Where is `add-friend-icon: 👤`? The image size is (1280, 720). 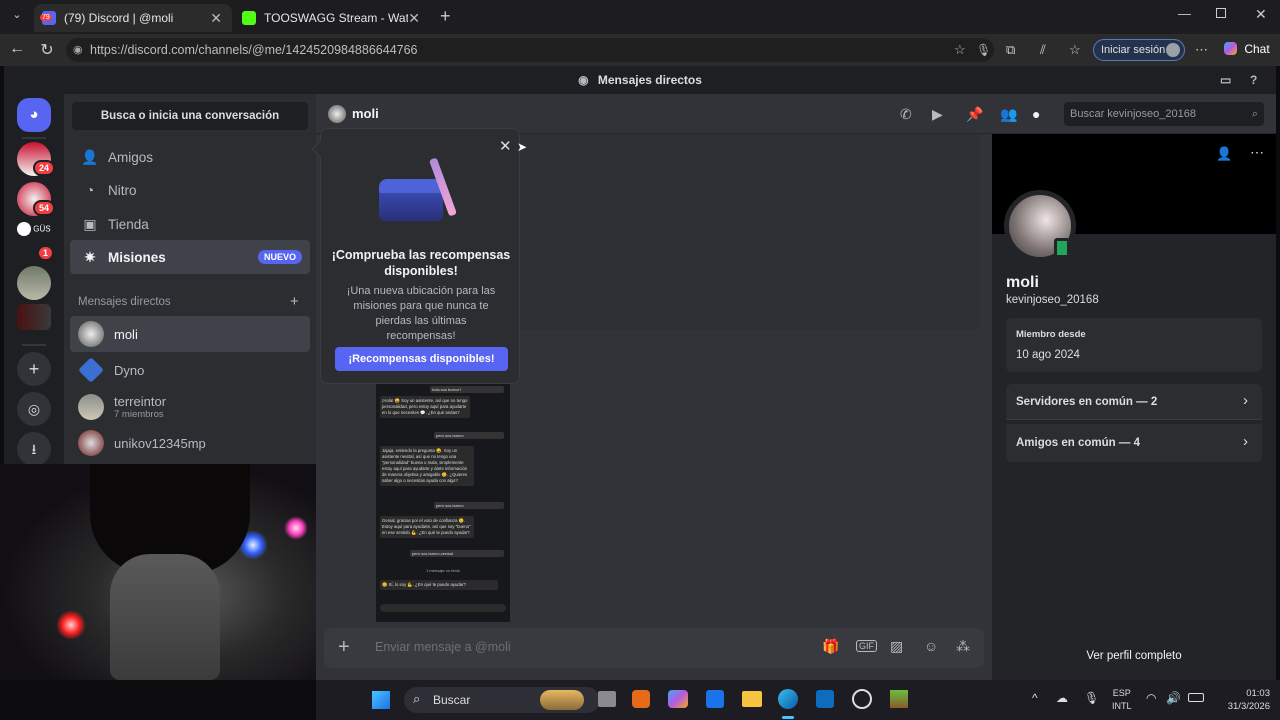 add-friend-icon: 👤 is located at coordinates (1224, 154).